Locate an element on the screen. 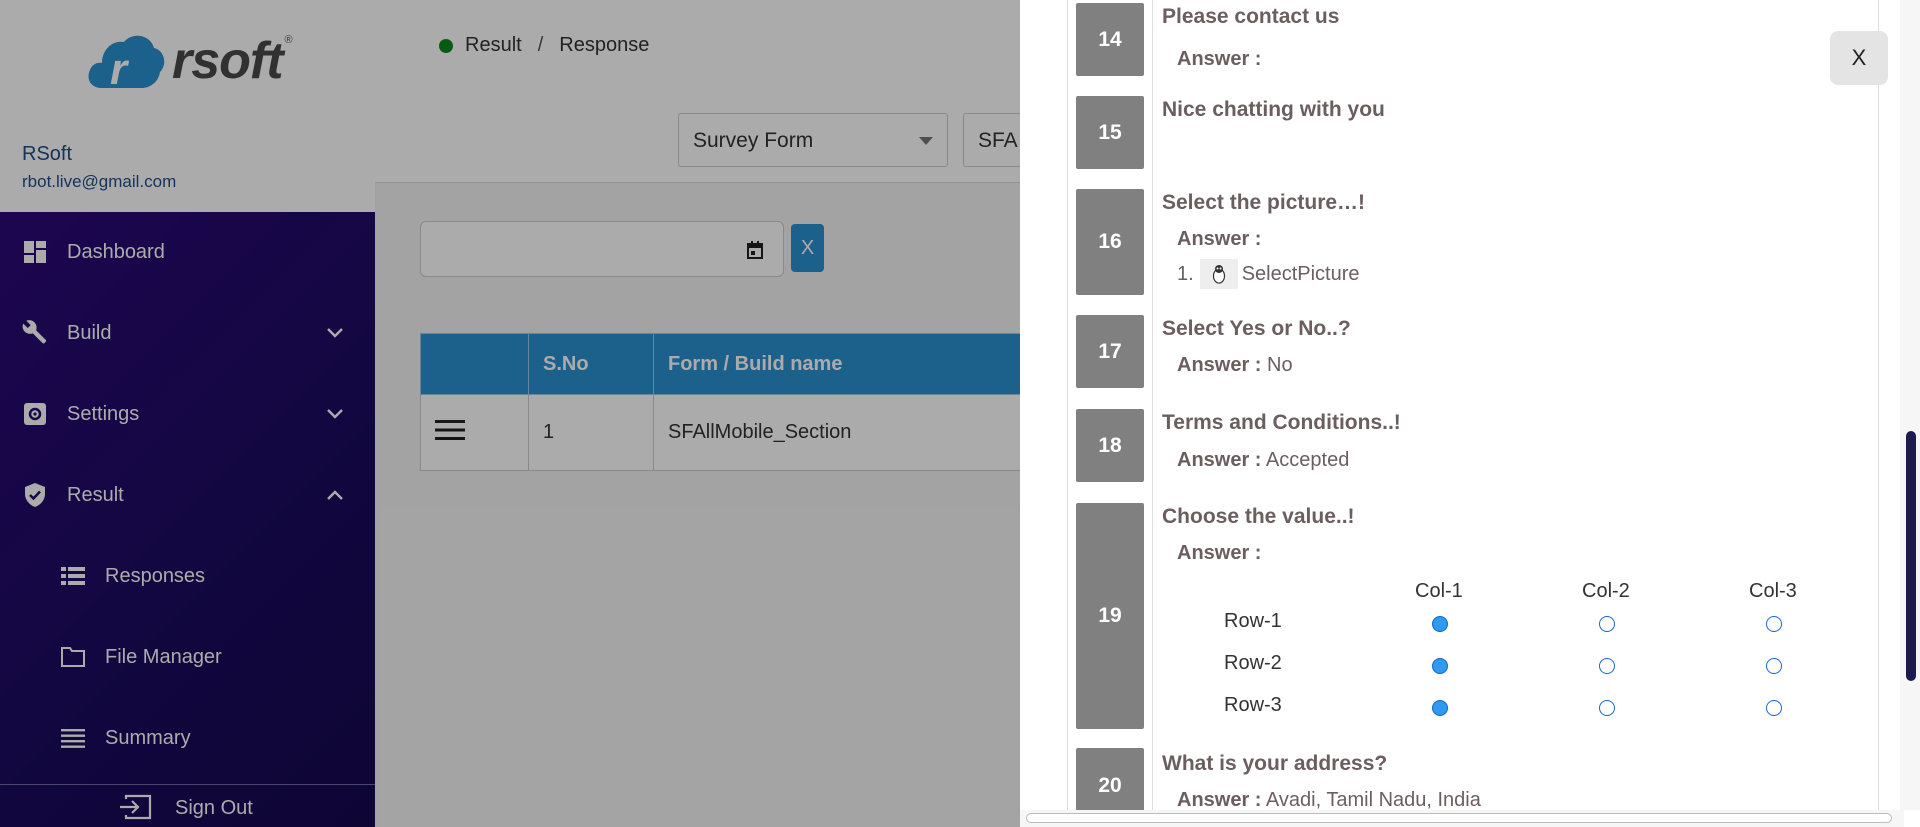 This screenshot has width=1920, height=827. radio-row2-col1 is located at coordinates (1440, 666).